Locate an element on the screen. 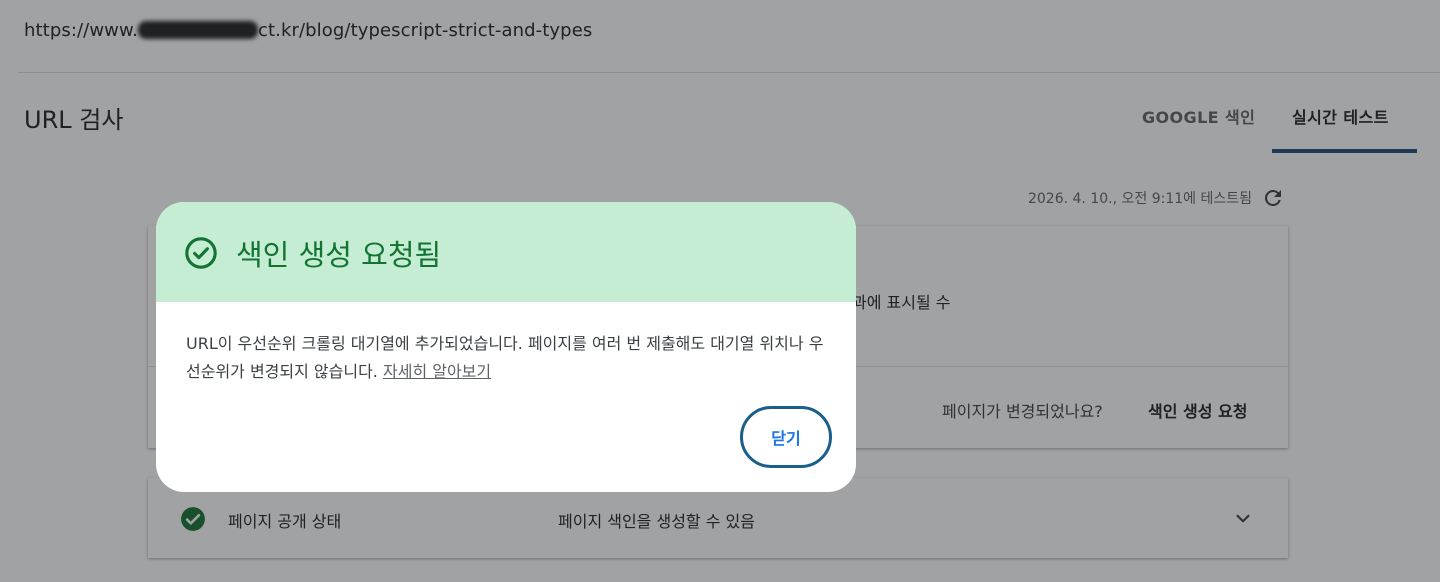  learn-more-link: 자세히 알아보기 is located at coordinates (437, 371).